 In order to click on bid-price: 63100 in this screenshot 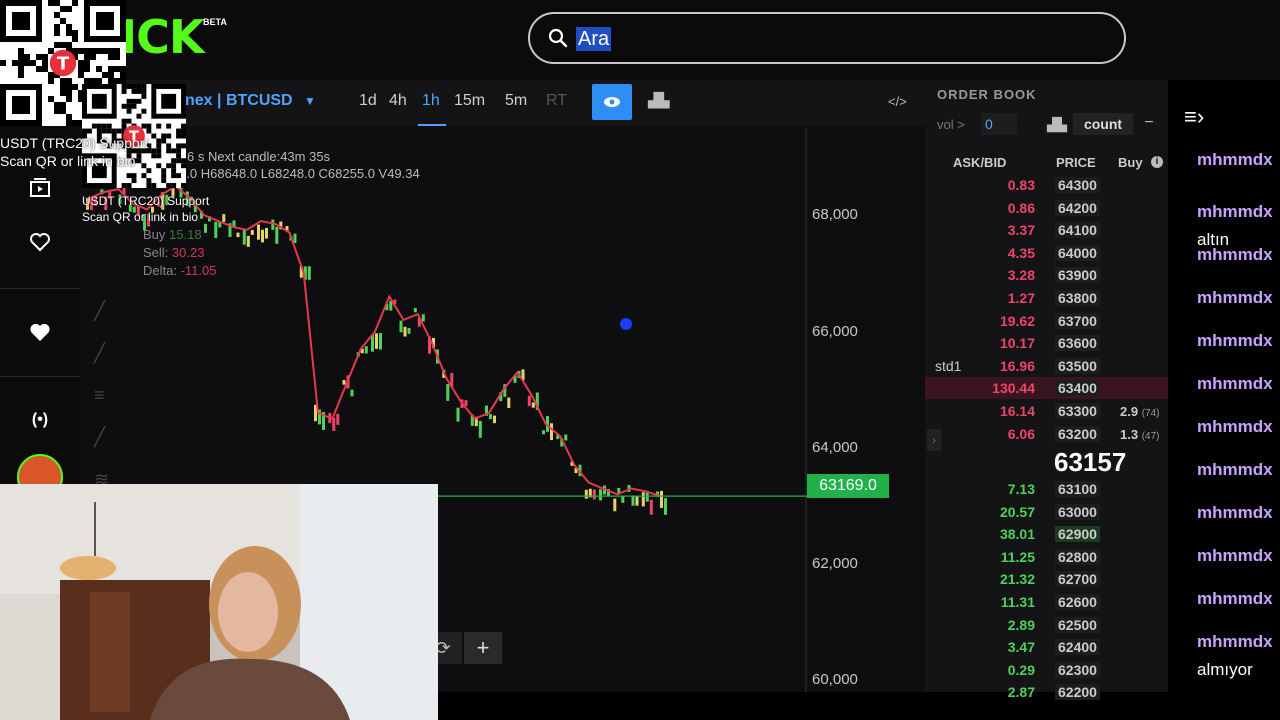, I will do `click(1077, 489)`.